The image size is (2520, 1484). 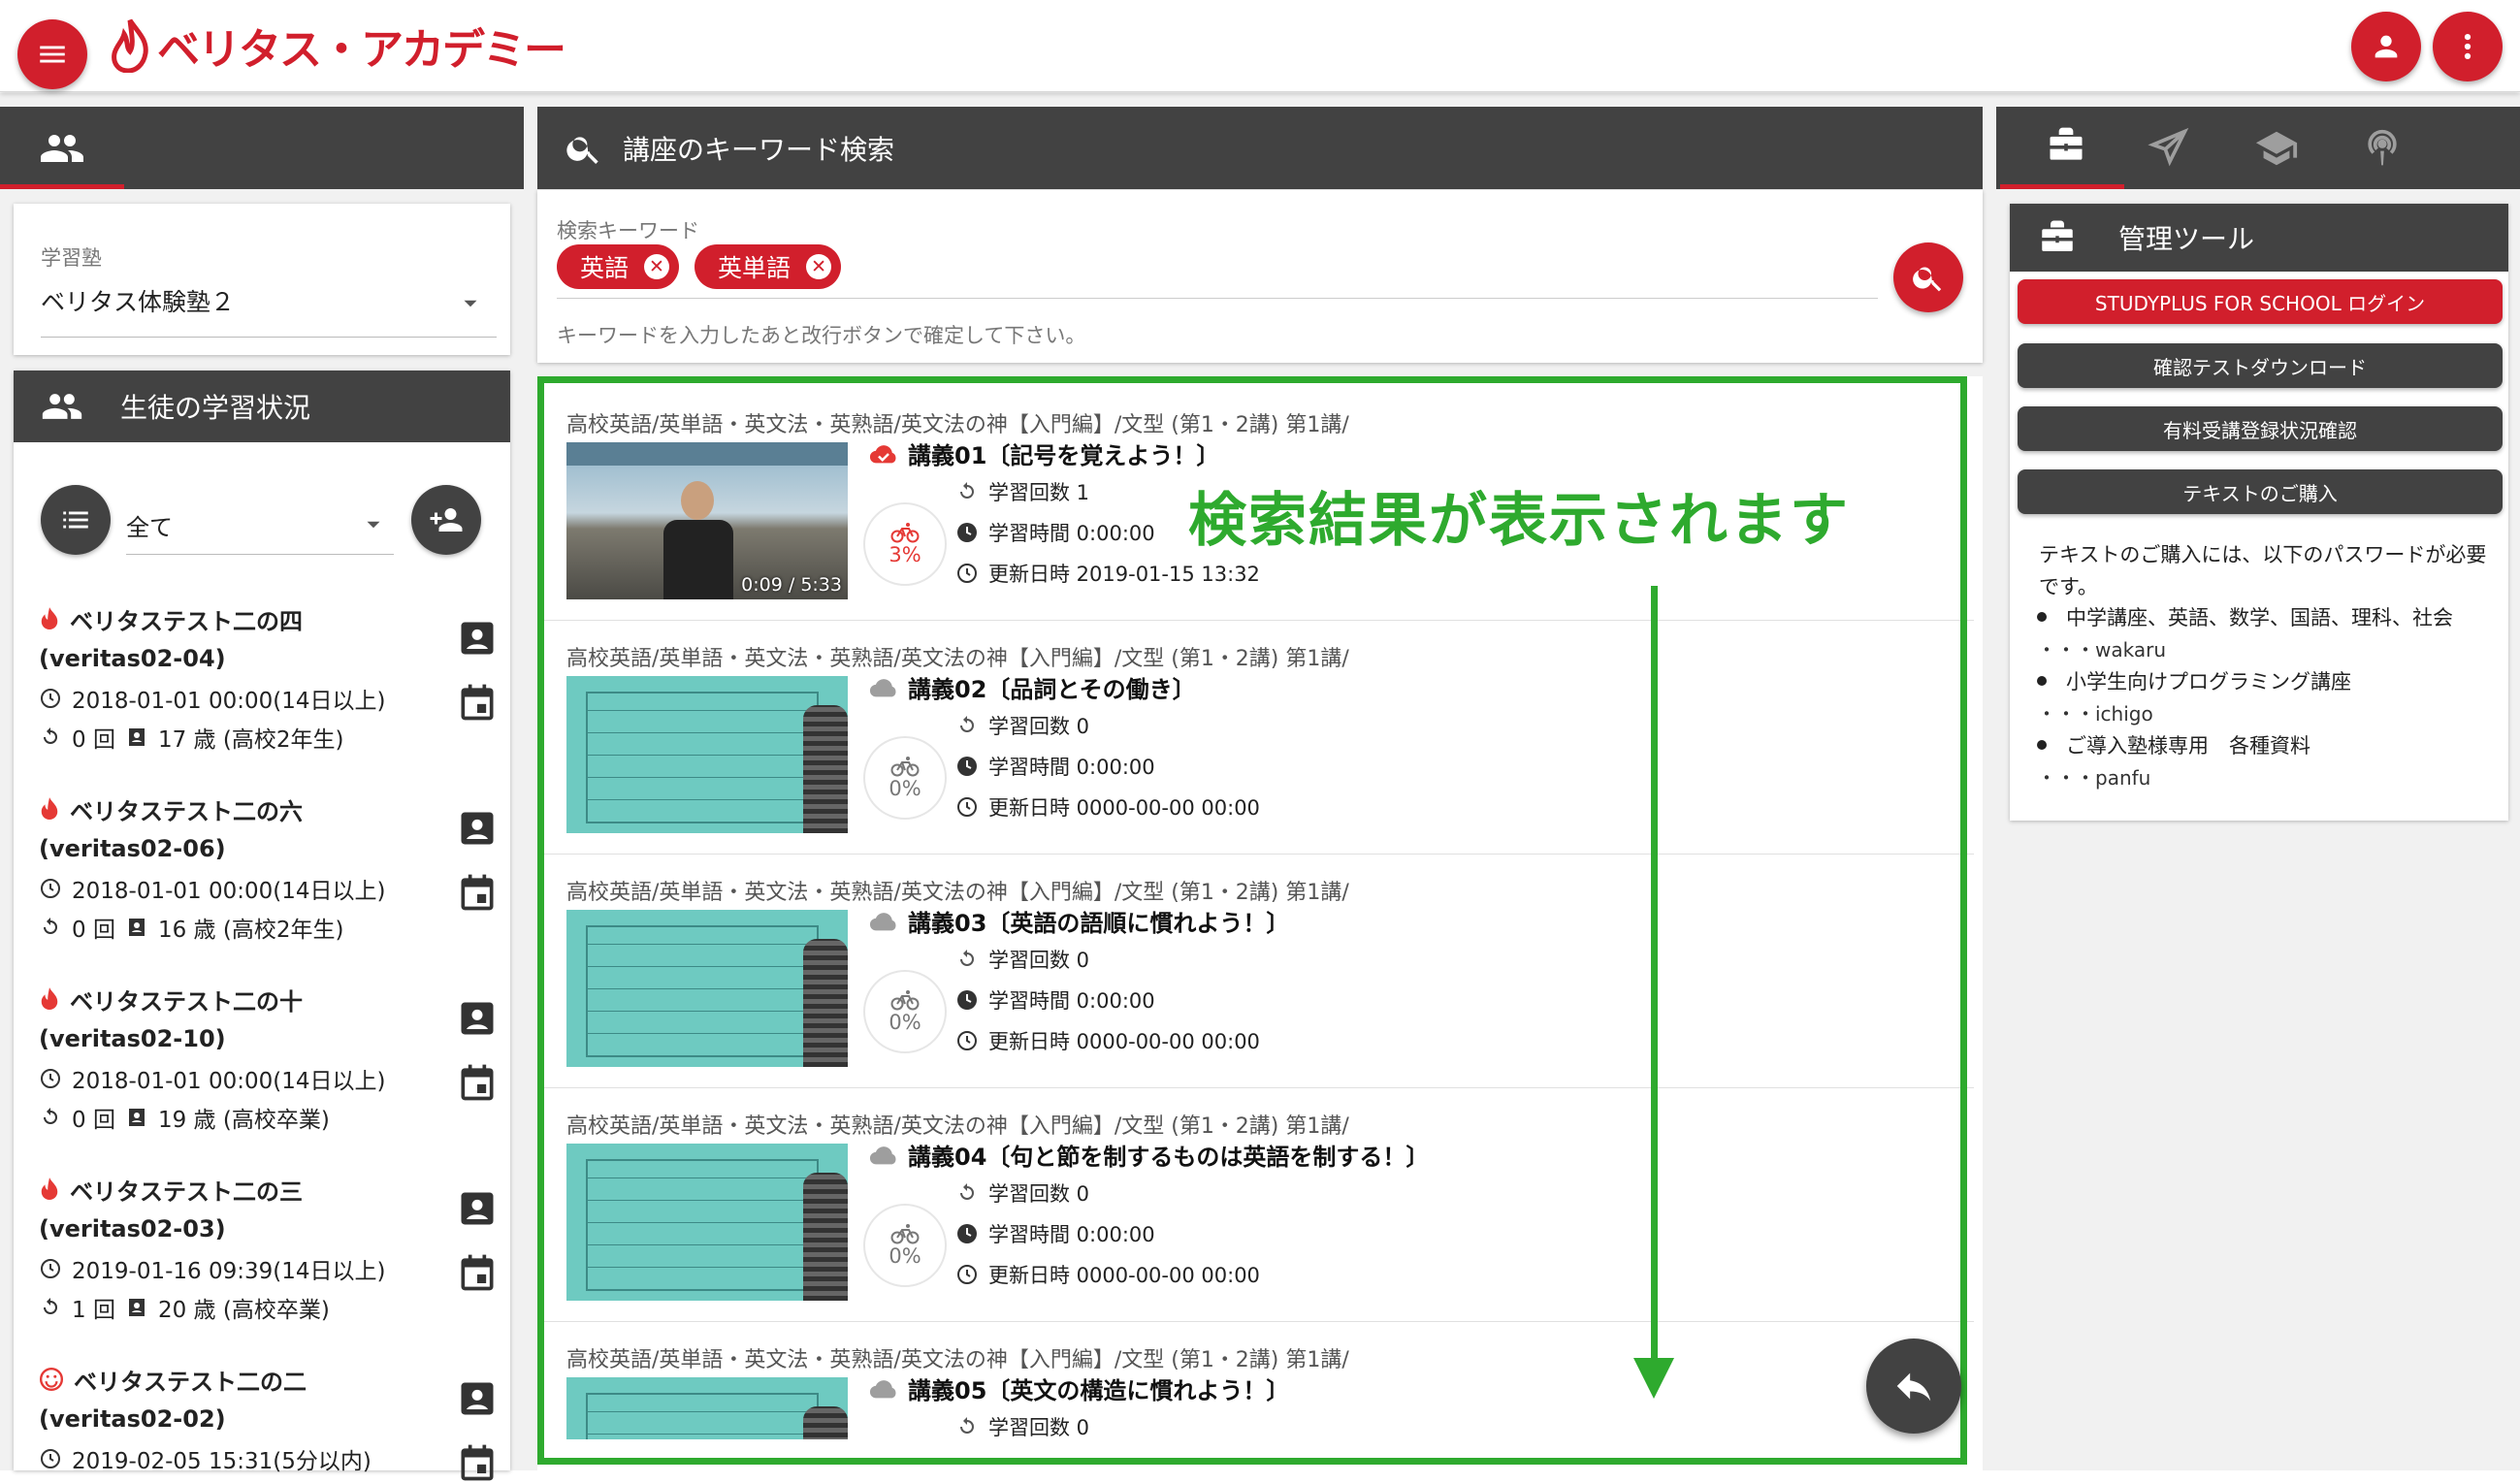 What do you see at coordinates (130, 46) in the screenshot?
I see `flame-logo-icon` at bounding box center [130, 46].